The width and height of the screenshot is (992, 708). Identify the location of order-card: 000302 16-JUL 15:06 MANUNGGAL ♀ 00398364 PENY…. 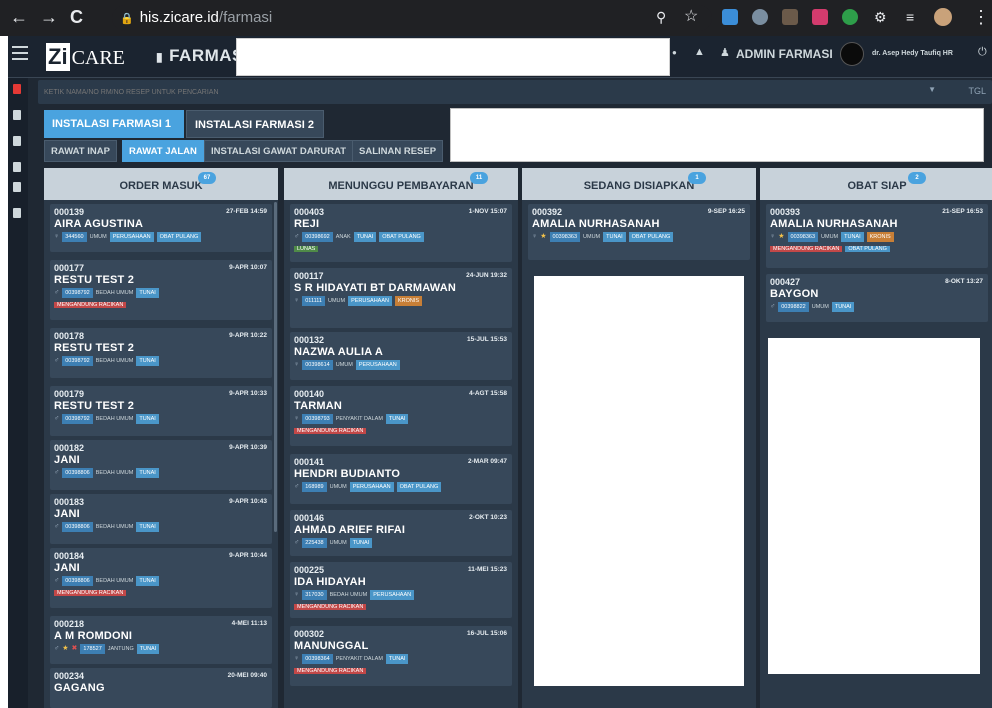
(401, 656).